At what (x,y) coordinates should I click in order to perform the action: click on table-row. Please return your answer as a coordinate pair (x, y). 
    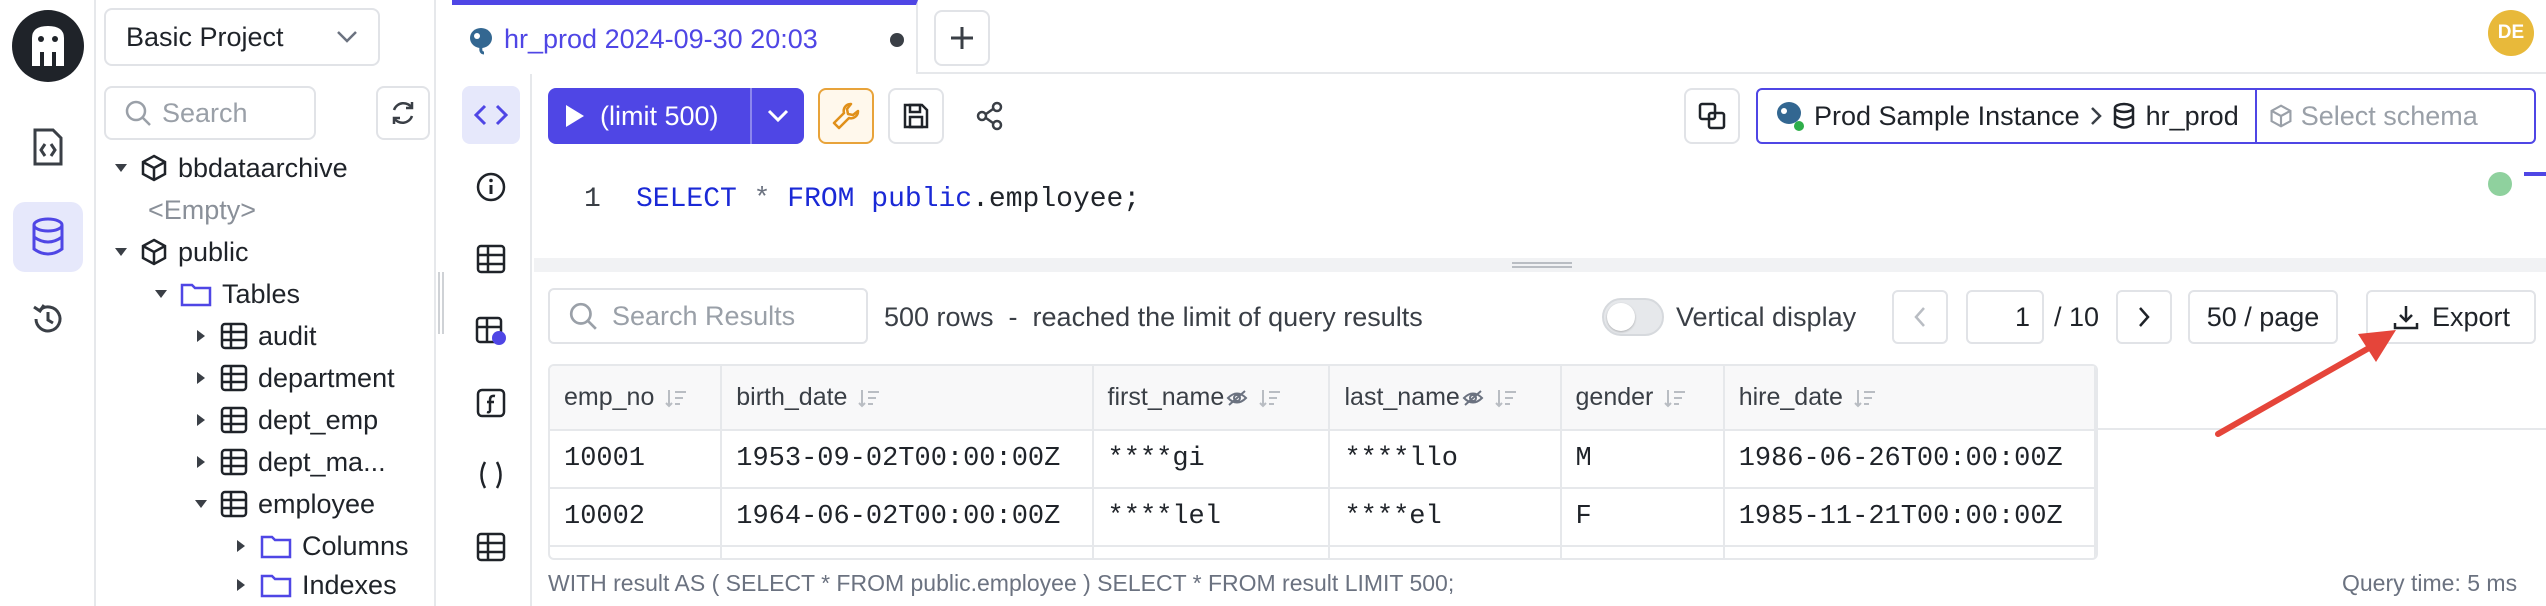
    Looking at the image, I should click on (1323, 552).